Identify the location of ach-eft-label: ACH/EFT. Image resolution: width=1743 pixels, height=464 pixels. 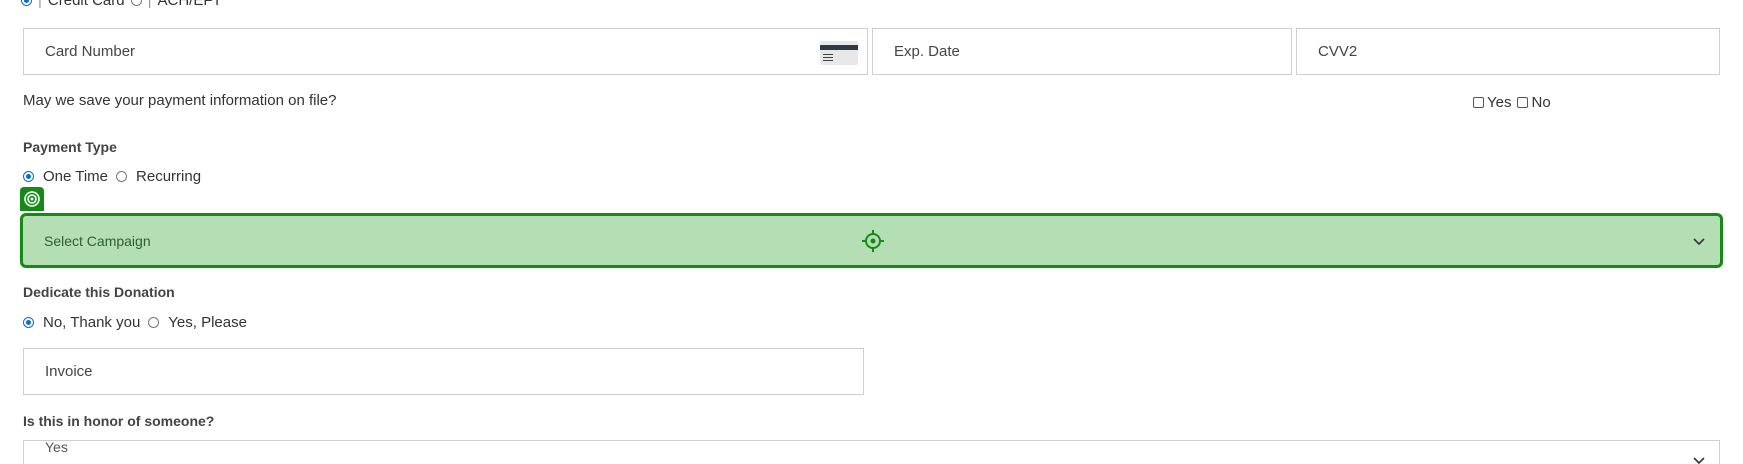
(189, 4).